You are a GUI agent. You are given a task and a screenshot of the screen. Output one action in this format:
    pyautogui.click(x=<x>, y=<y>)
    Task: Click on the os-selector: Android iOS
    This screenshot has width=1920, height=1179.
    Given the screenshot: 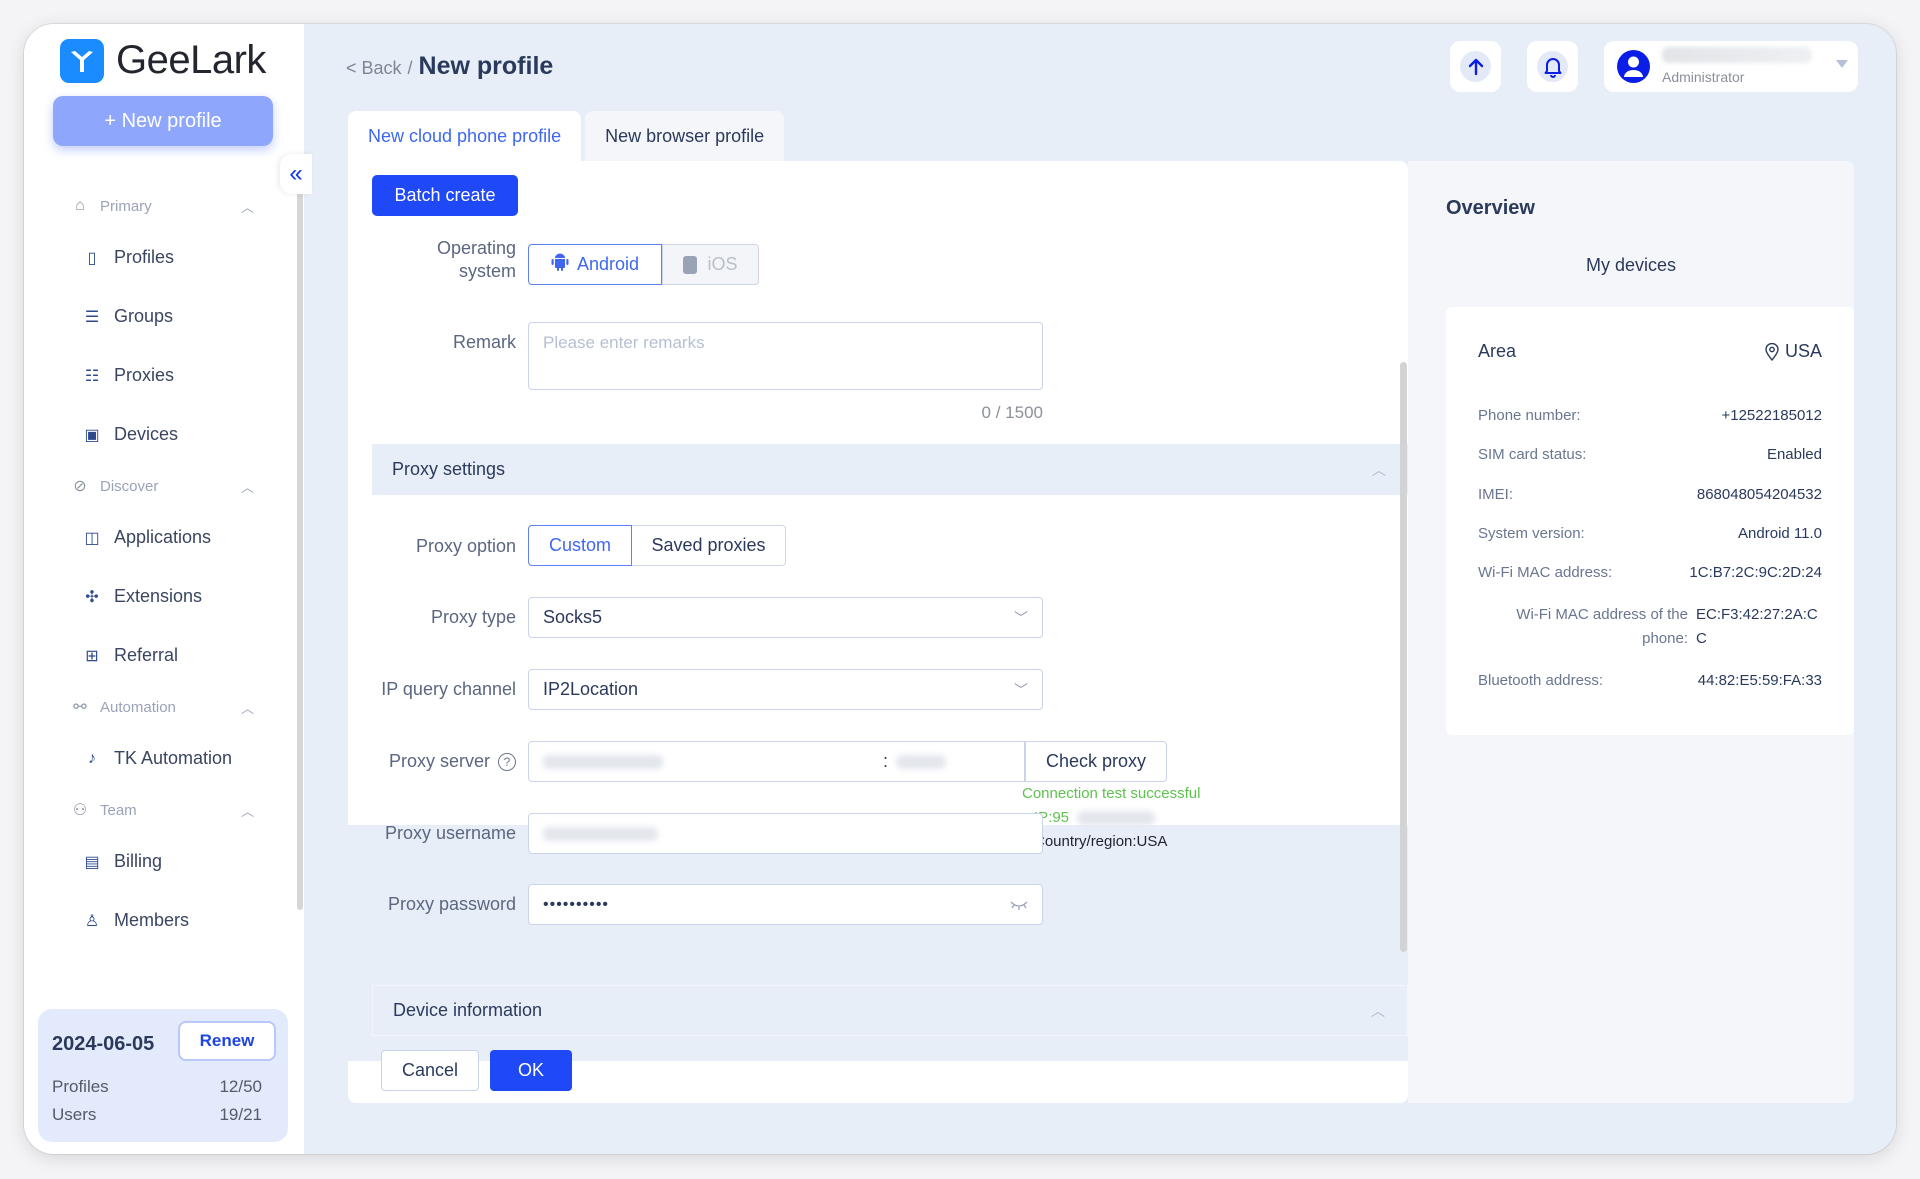 What is the action you would take?
    pyautogui.click(x=643, y=264)
    